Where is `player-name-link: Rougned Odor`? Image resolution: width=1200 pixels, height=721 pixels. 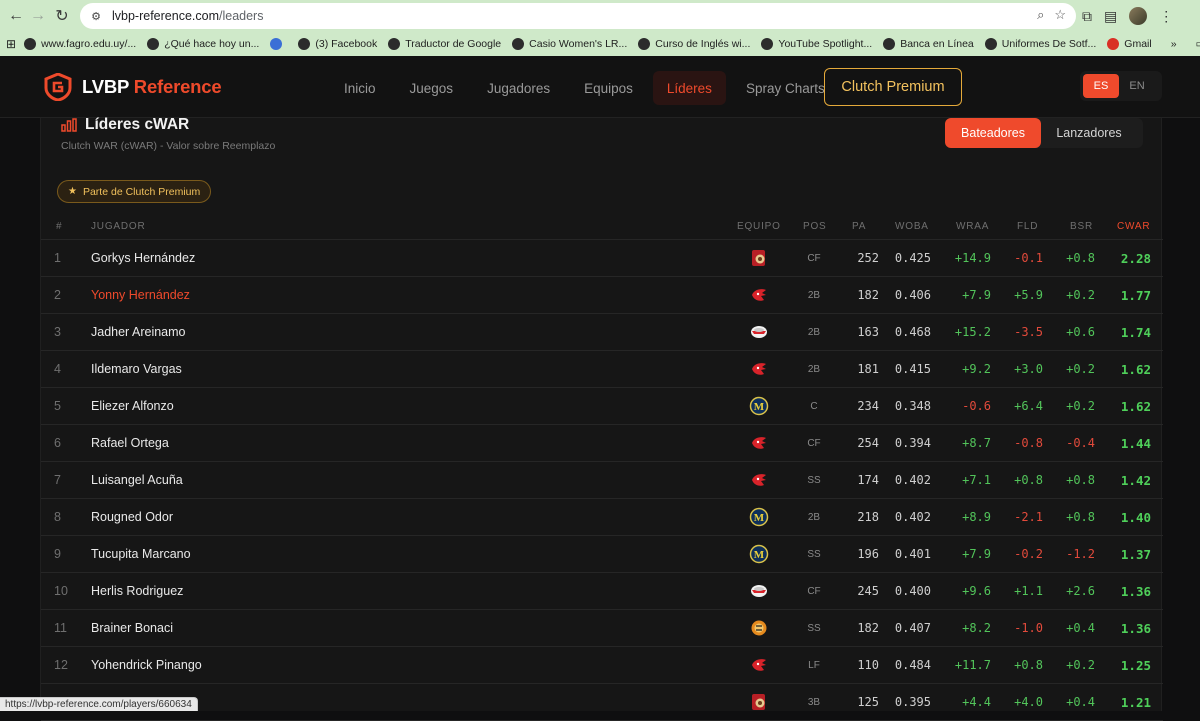
player-name-link: Rougned Odor is located at coordinates (132, 517).